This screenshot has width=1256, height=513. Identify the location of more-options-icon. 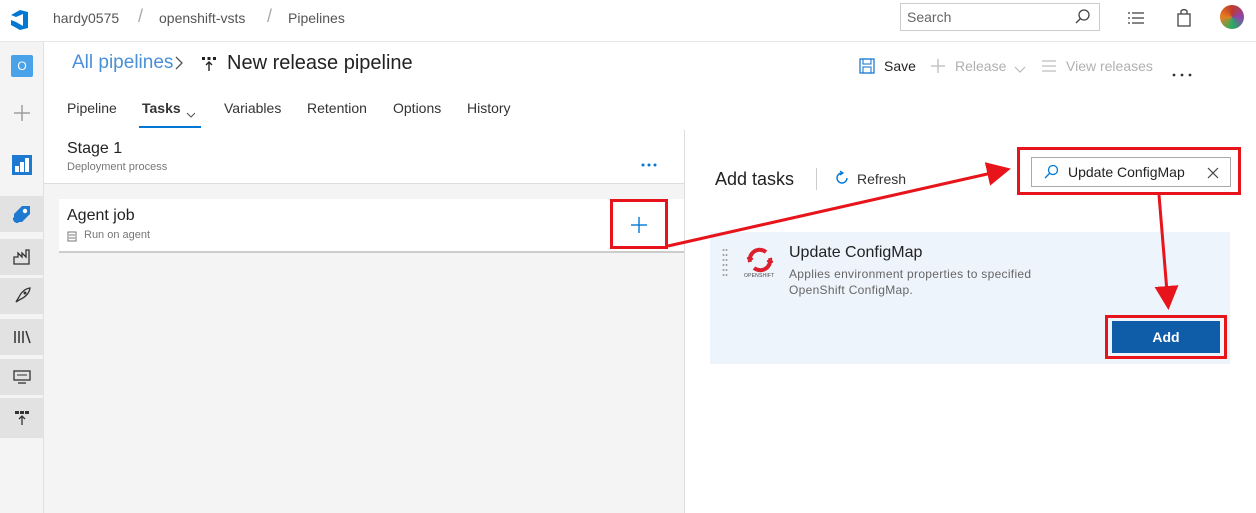
(1182, 73).